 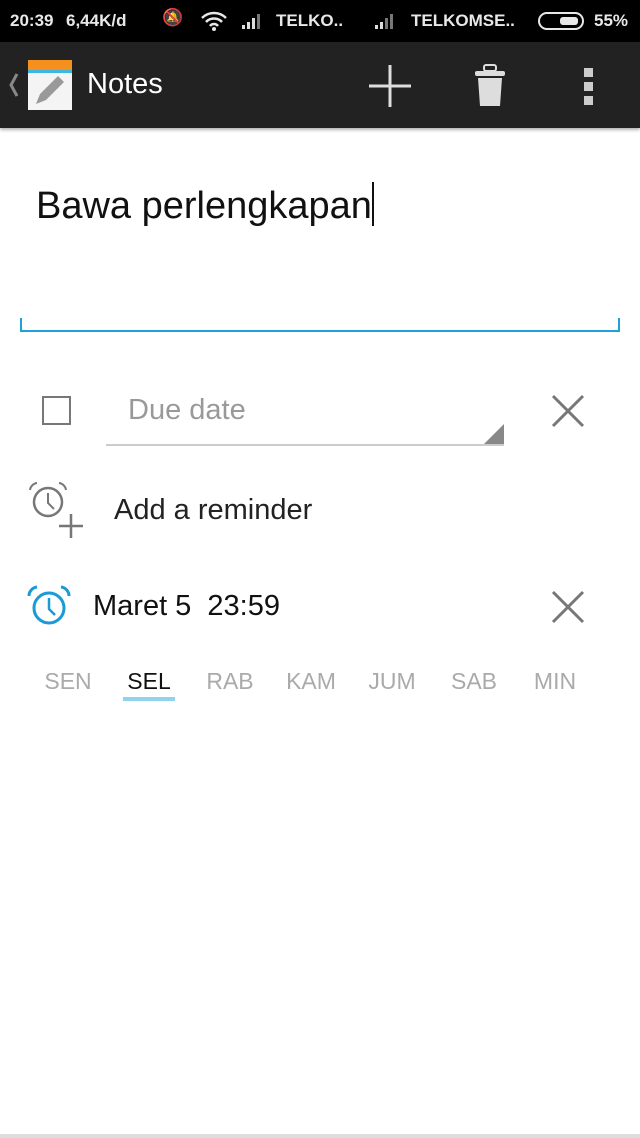 What do you see at coordinates (555, 681) in the screenshot?
I see `day-min: MIN` at bounding box center [555, 681].